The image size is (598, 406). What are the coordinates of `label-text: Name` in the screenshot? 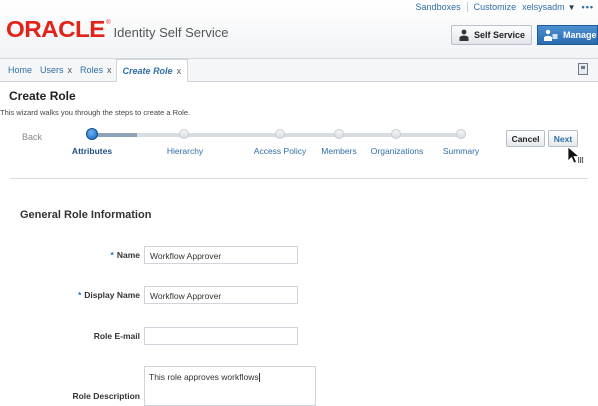 It's located at (128, 255).